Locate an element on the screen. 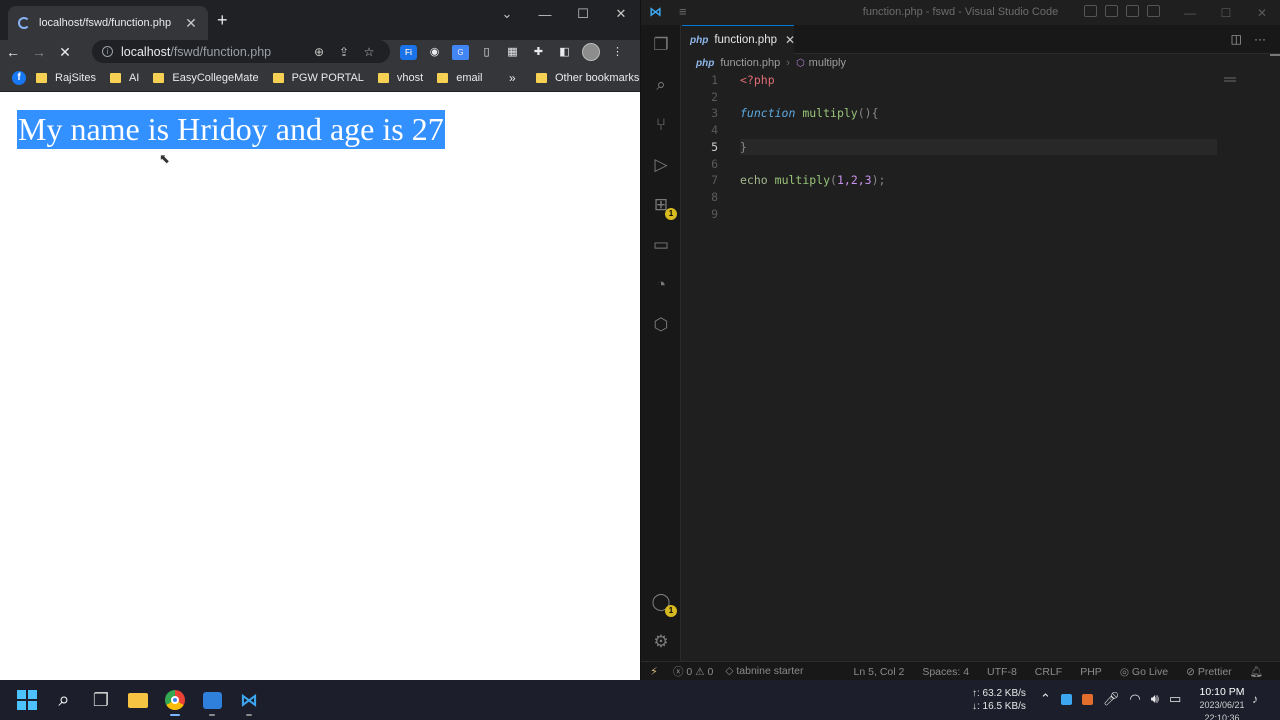  clock-time: 10:10 PM is located at coordinates (1222, 692).